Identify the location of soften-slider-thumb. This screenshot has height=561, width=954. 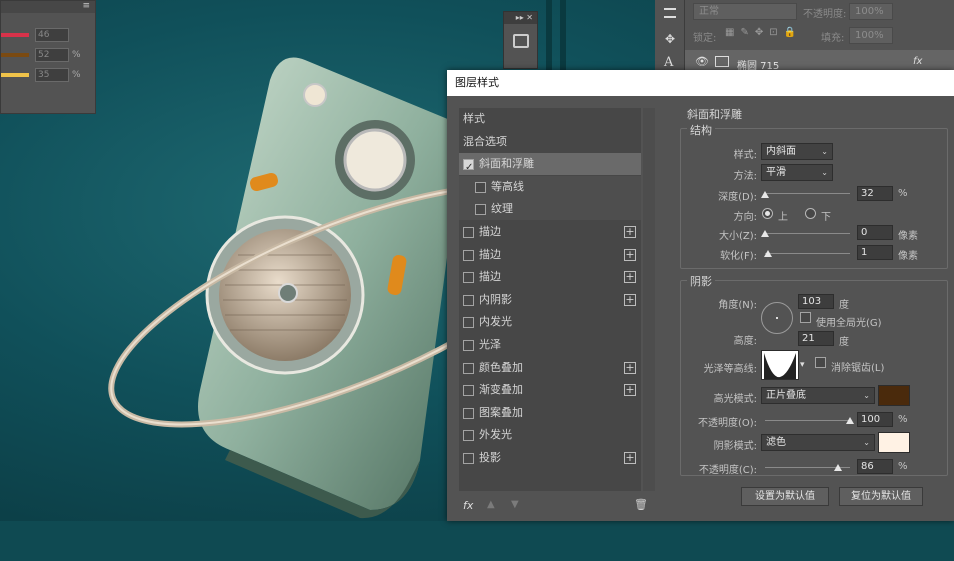
(767, 253).